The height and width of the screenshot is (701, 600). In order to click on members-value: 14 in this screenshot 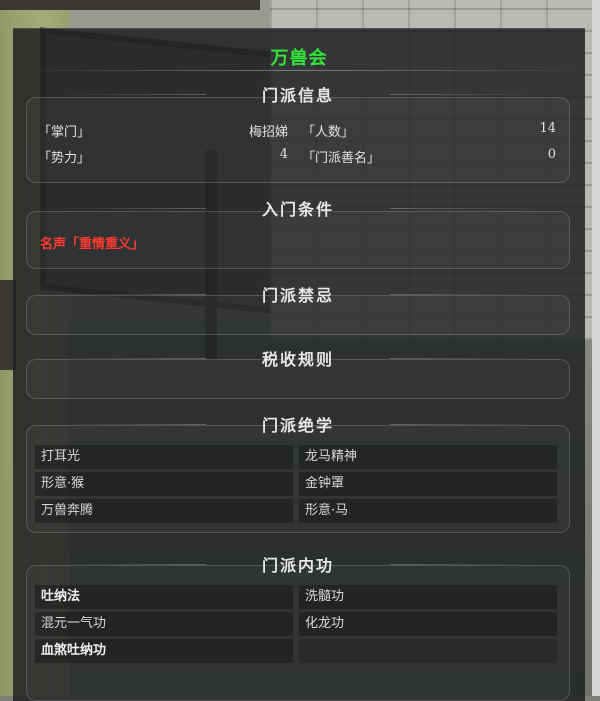, I will do `click(547, 128)`.